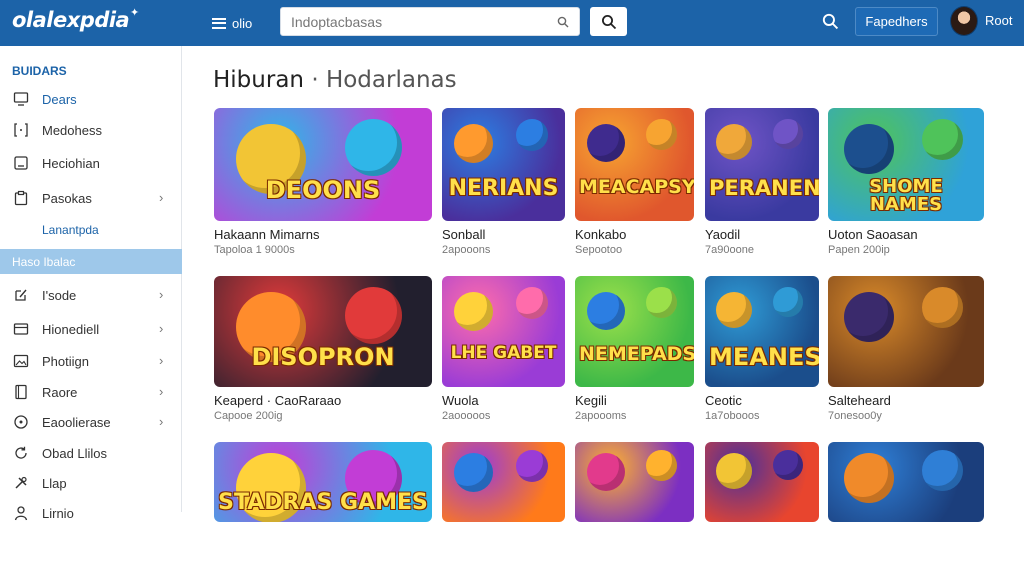  Describe the element at coordinates (323, 357) in the screenshot. I see `game-art-title: DISOPRON` at that location.